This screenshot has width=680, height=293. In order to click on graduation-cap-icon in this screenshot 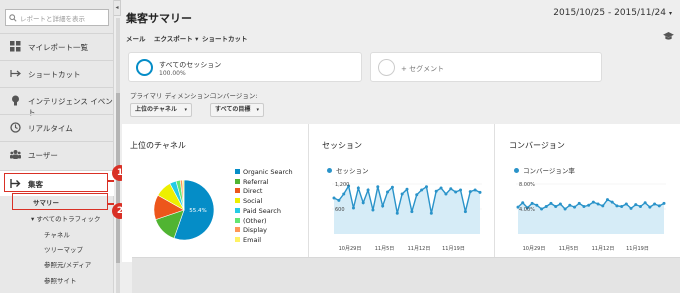, I will do `click(668, 36)`.